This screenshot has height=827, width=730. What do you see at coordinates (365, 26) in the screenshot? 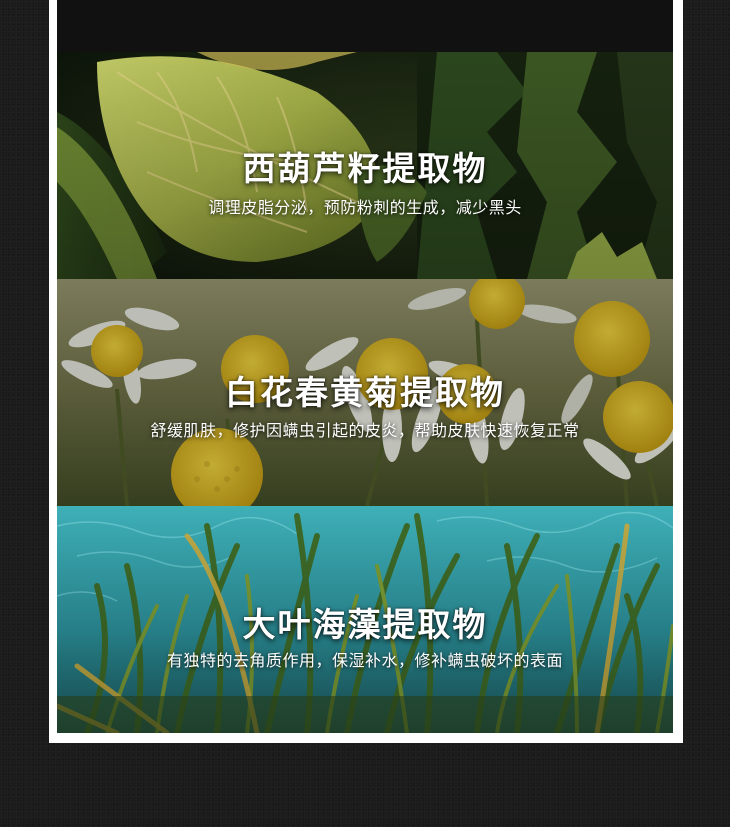
I see `top-dark-band` at bounding box center [365, 26].